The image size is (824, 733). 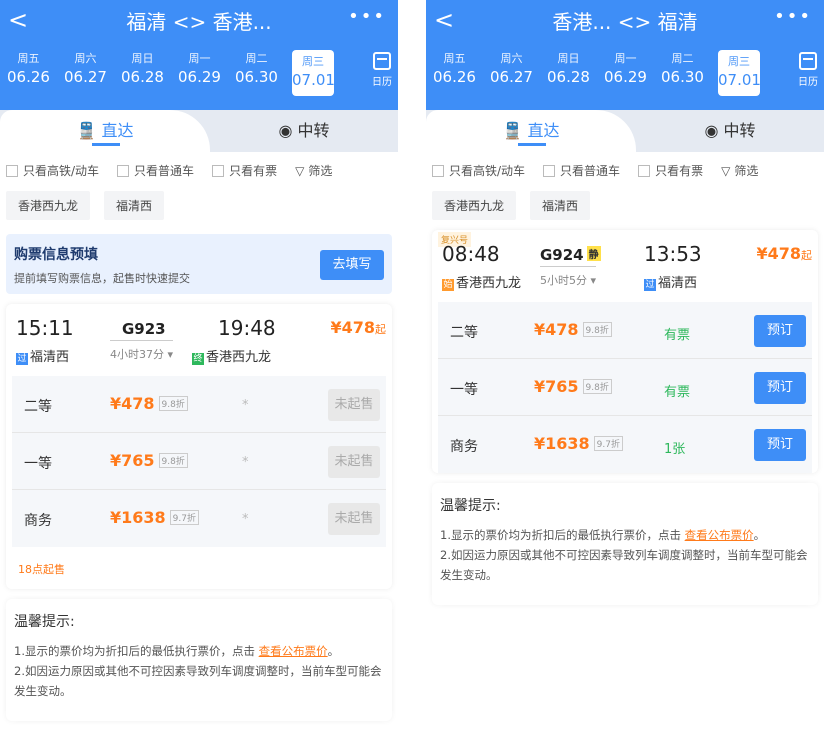 I want to click on seat-price-value: ¥478, so click(x=556, y=329).